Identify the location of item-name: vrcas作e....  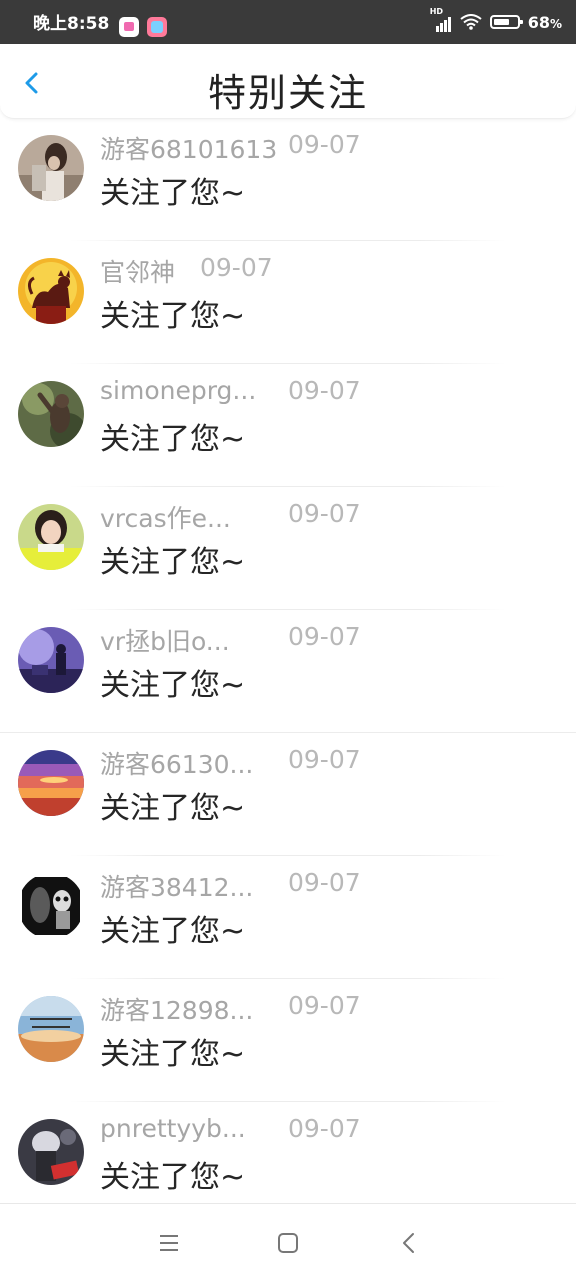
(165, 518).